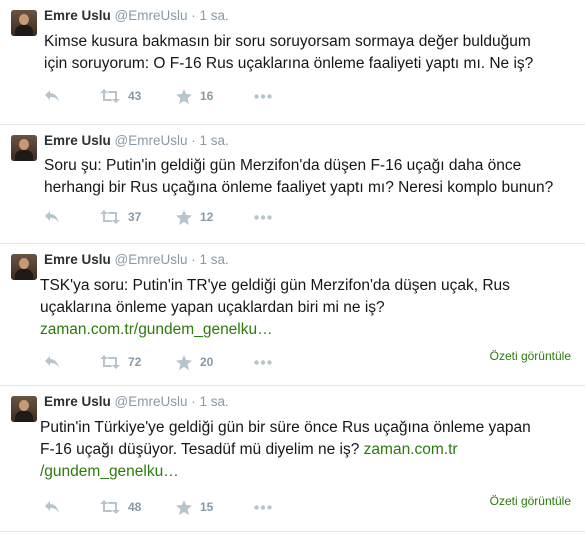 This screenshot has height=534, width=585. I want to click on retweet-count: 72, so click(135, 362).